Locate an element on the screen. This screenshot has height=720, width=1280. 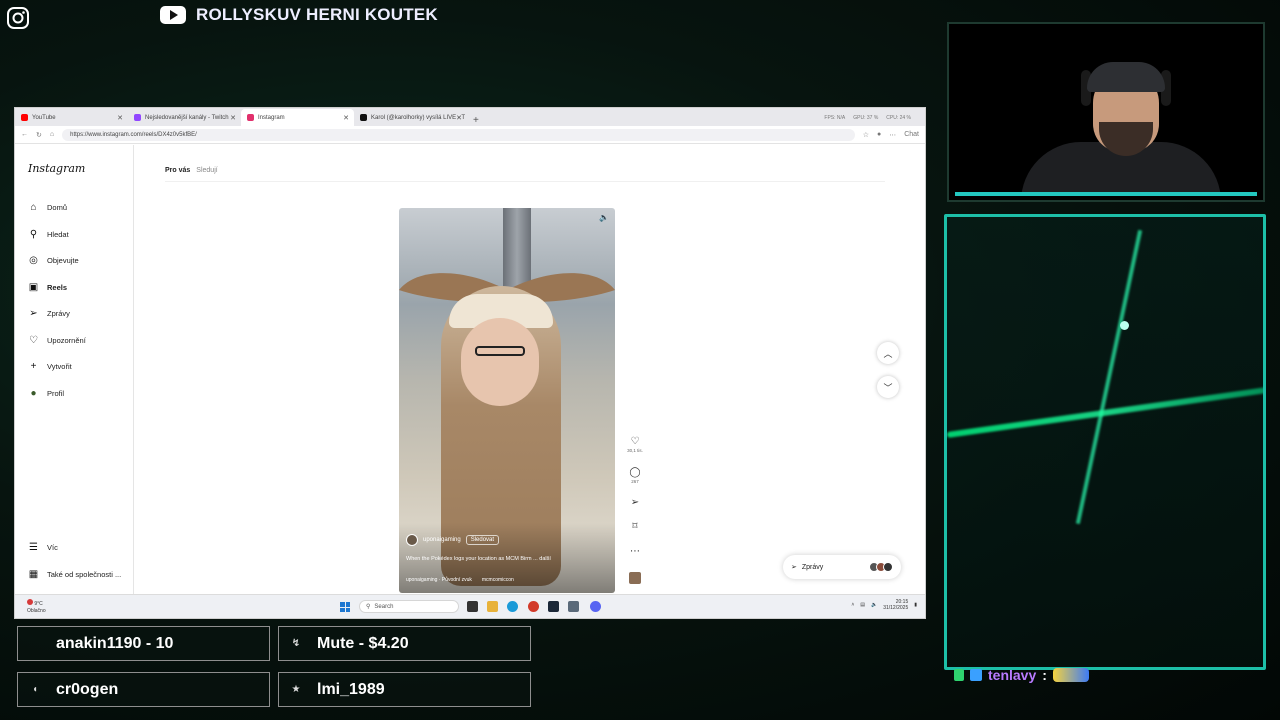
nav-label: Domů is located at coordinates (57, 207).